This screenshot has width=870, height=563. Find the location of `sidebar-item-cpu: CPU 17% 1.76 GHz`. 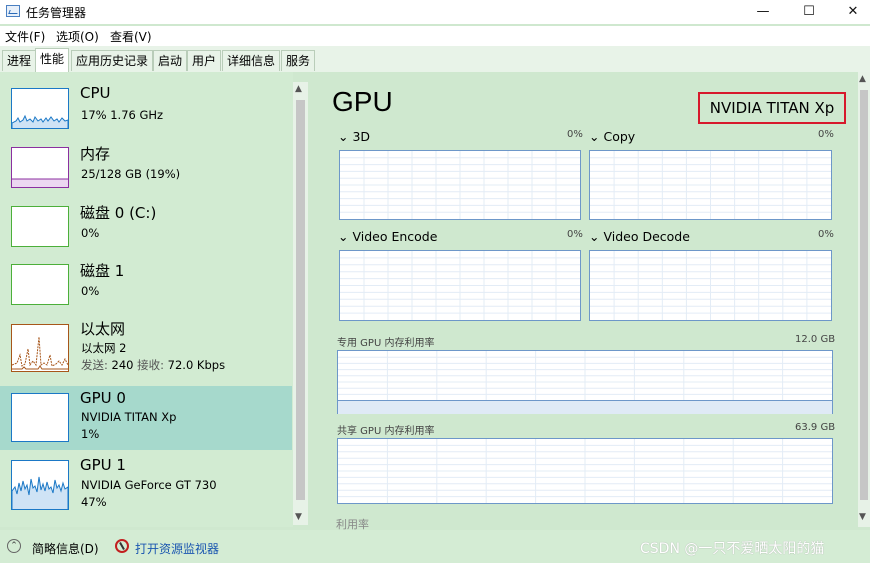

sidebar-item-cpu: CPU 17% 1.76 GHz is located at coordinates (146, 115).